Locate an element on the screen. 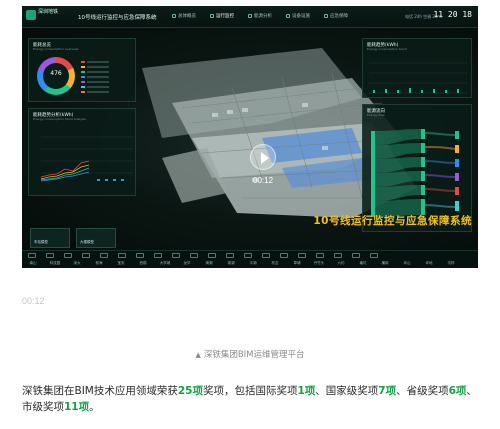  logo-text: 深圳地铁 is located at coordinates (48, 12).